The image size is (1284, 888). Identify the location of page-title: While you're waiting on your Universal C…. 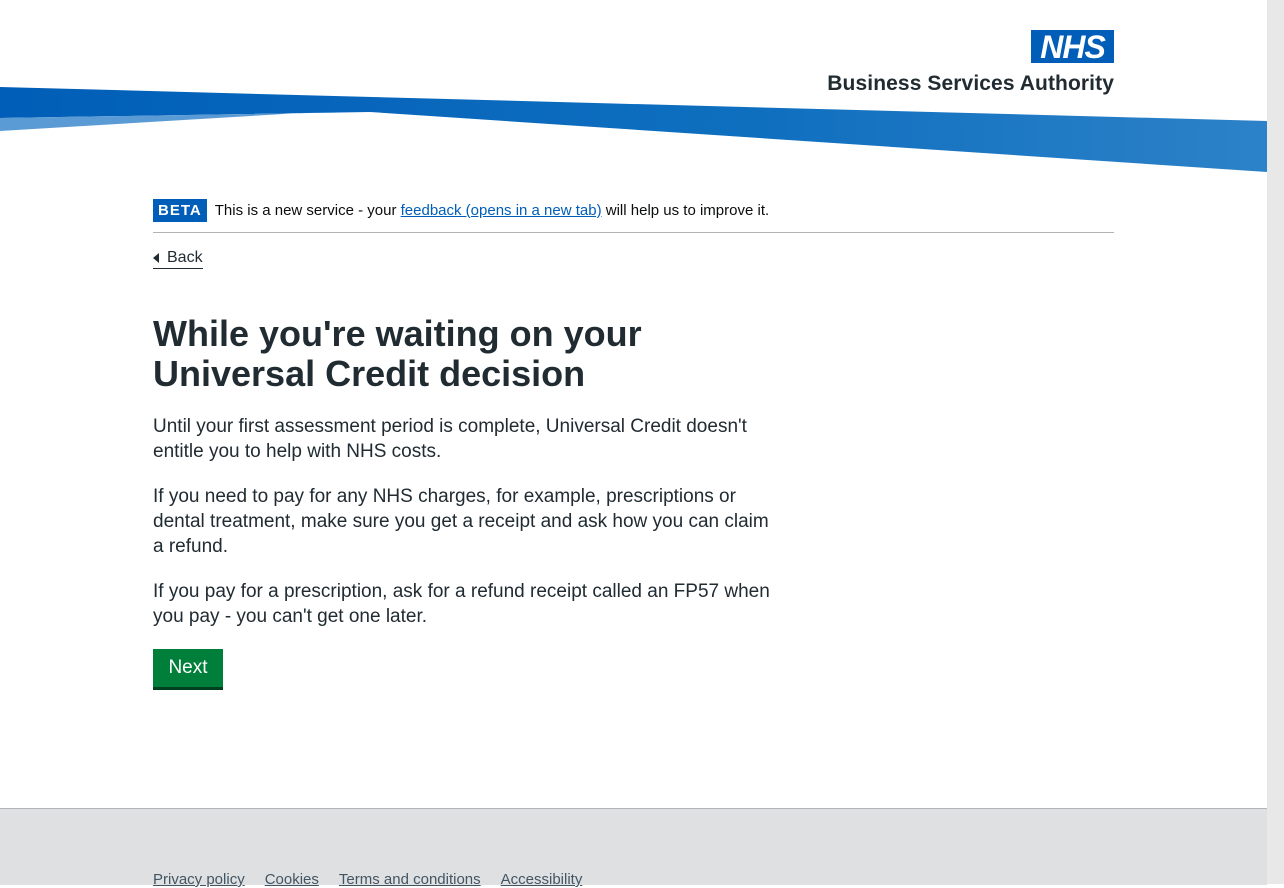
(397, 353).